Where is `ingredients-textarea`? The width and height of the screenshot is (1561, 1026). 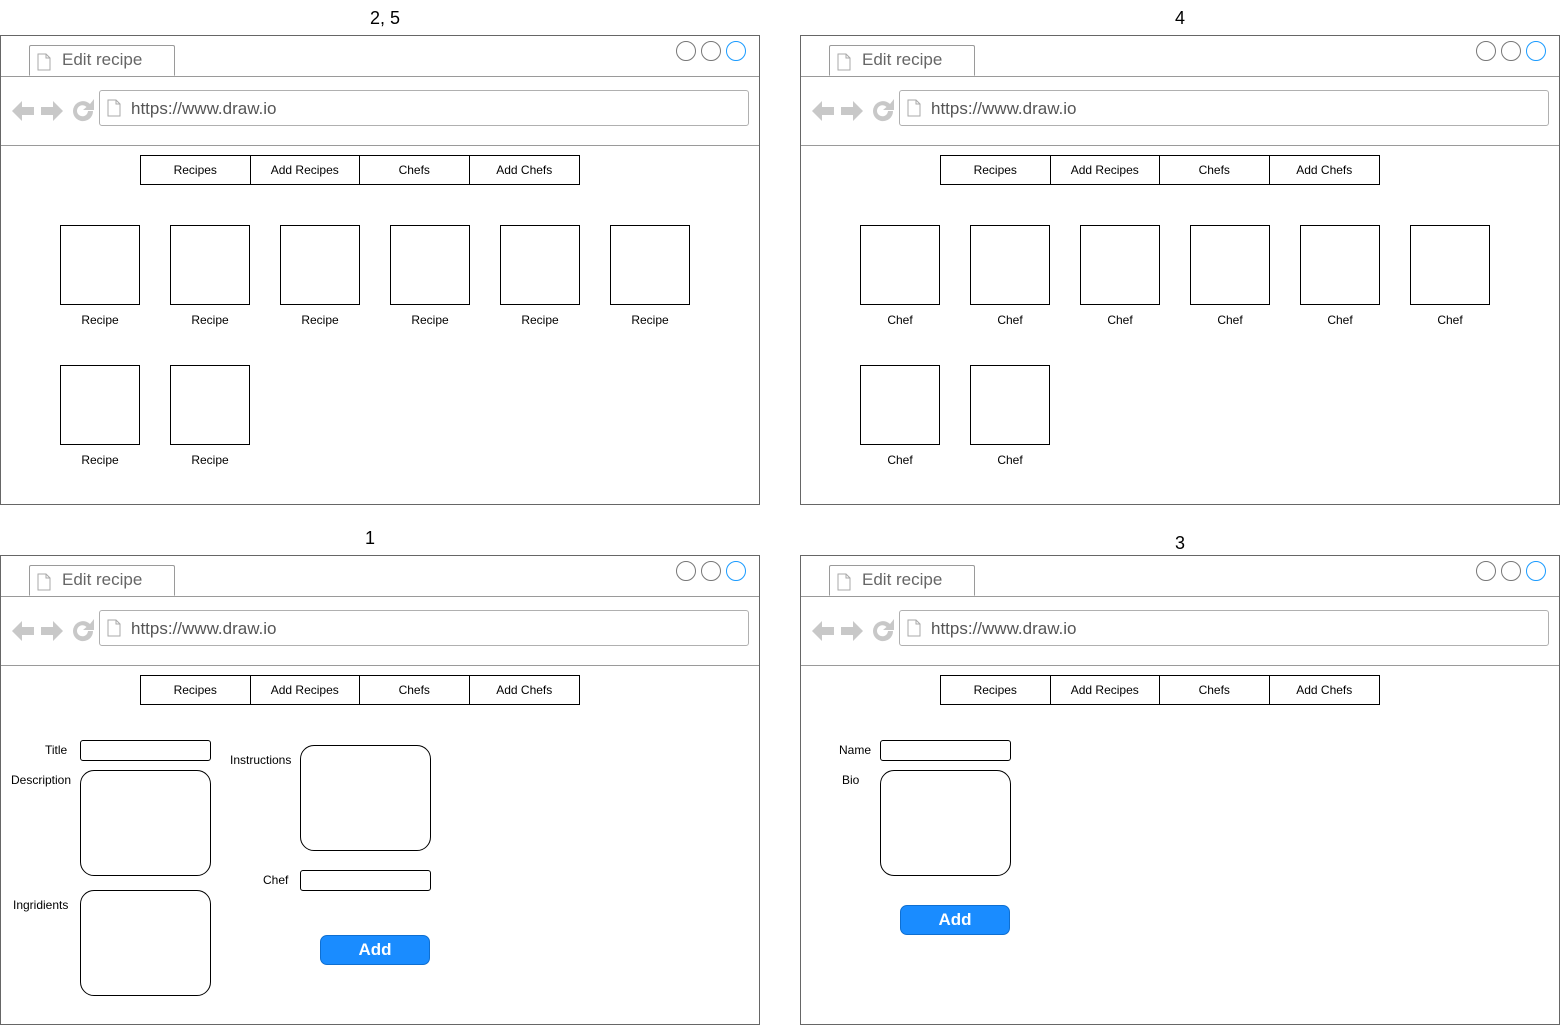 ingredients-textarea is located at coordinates (145, 943).